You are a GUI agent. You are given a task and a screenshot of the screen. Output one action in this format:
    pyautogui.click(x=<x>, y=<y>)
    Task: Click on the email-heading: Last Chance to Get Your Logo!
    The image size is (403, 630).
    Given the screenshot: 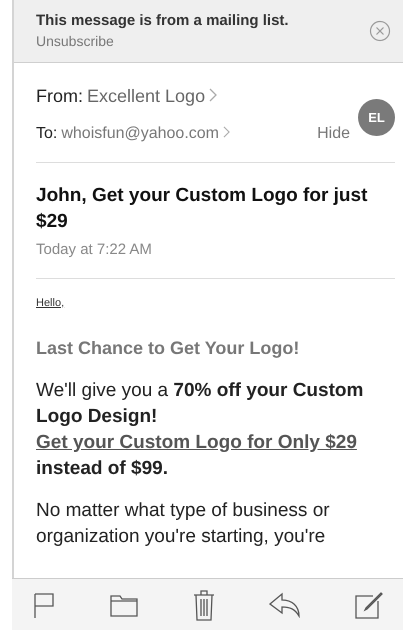 What is the action you would take?
    pyautogui.click(x=168, y=348)
    